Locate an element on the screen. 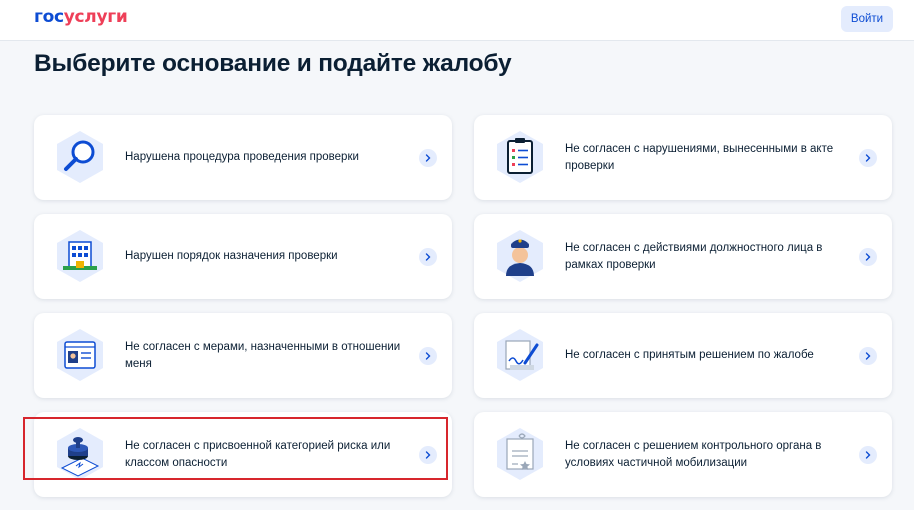 The image size is (914, 510). header: госуслуги Войти is located at coordinates (457, 20).